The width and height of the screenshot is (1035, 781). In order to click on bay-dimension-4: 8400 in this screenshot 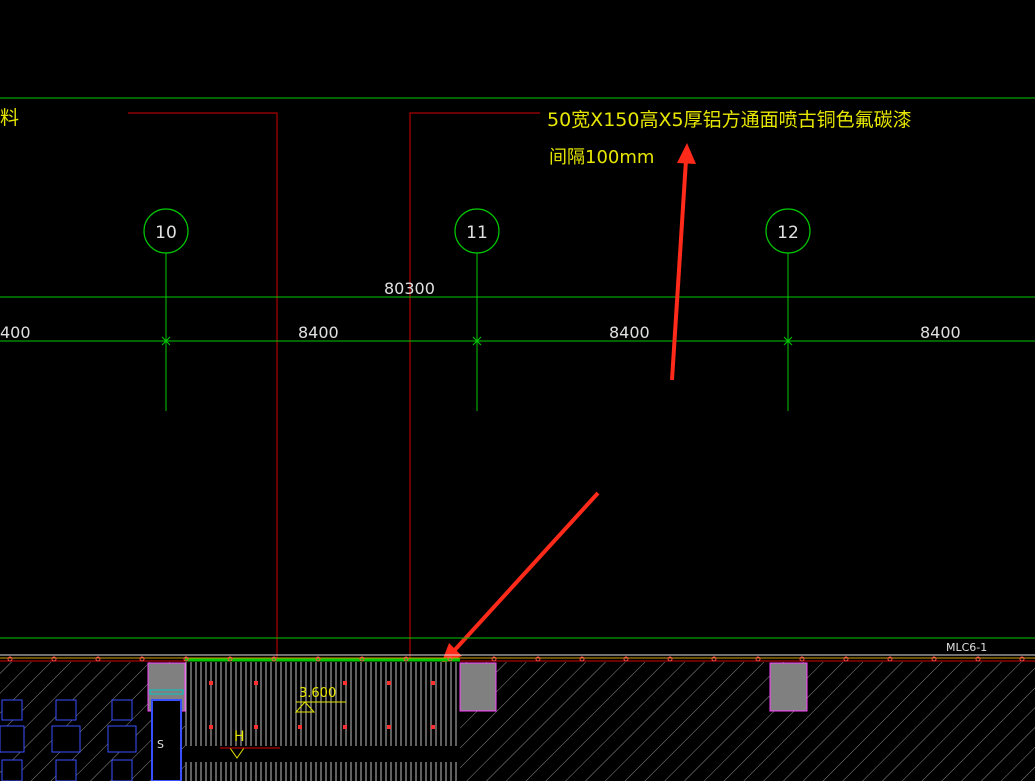, I will do `click(940, 332)`.